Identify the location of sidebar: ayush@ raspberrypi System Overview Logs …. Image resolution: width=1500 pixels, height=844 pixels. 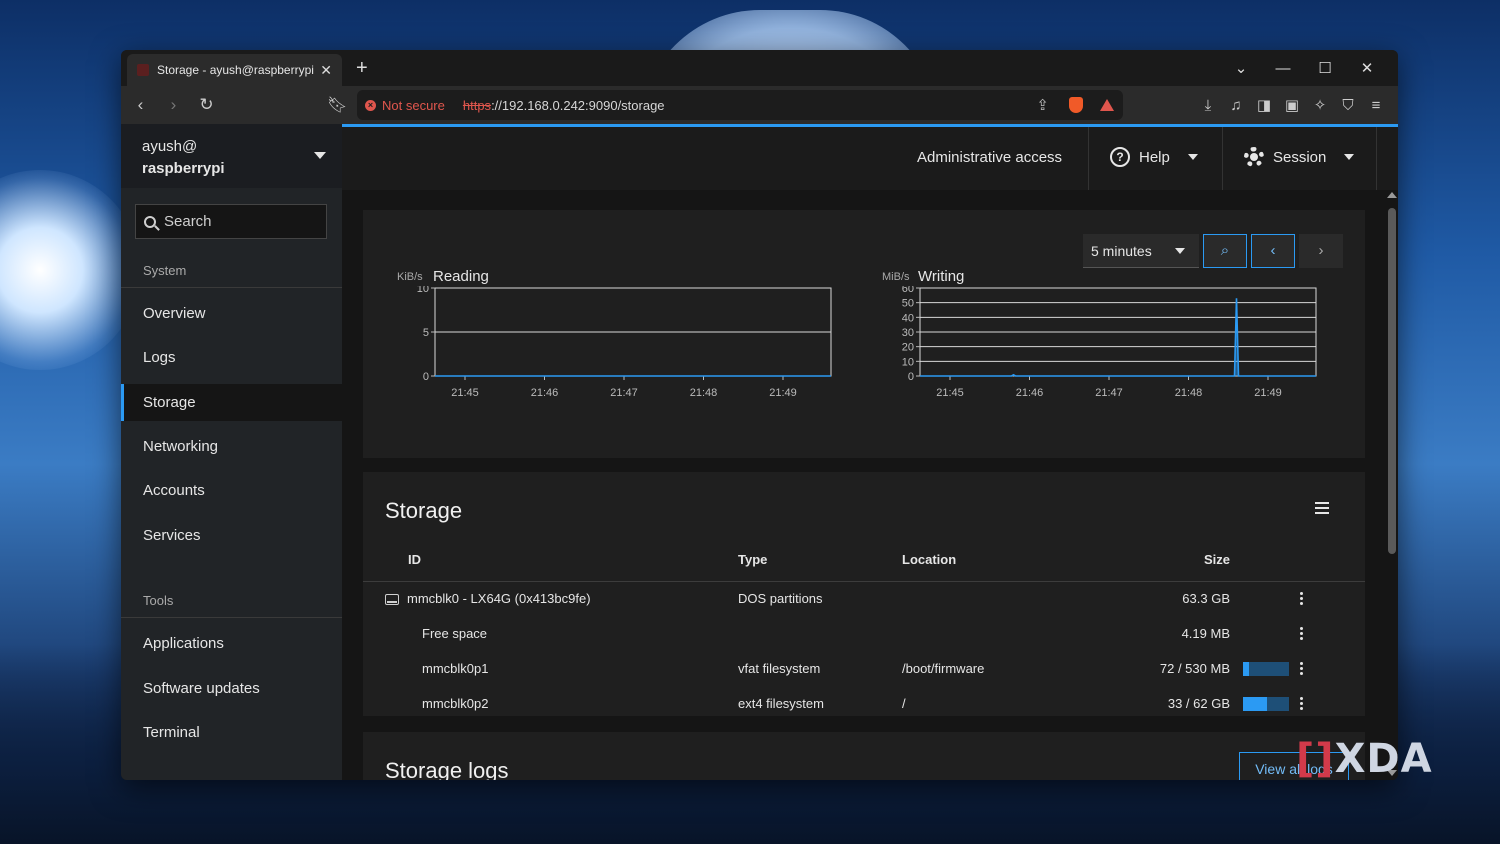
(231, 452).